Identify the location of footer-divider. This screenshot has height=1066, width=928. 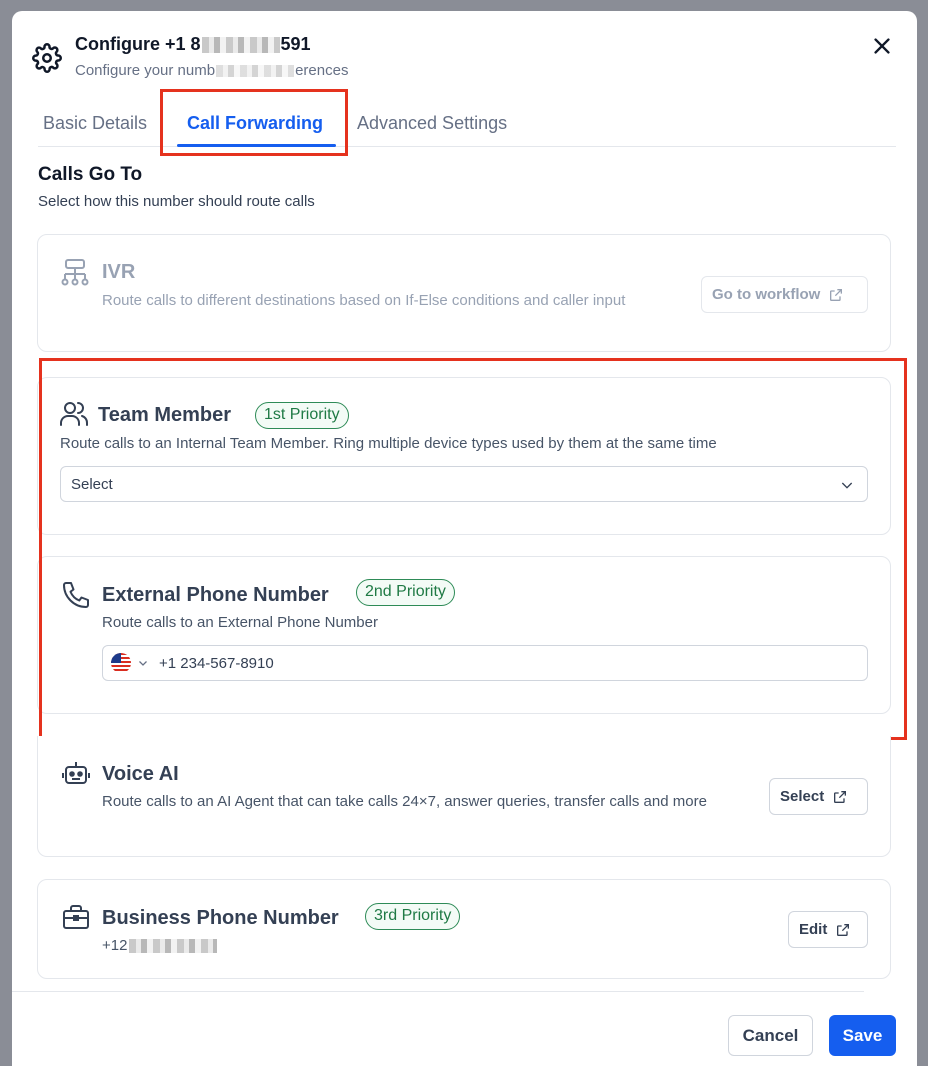
(438, 991).